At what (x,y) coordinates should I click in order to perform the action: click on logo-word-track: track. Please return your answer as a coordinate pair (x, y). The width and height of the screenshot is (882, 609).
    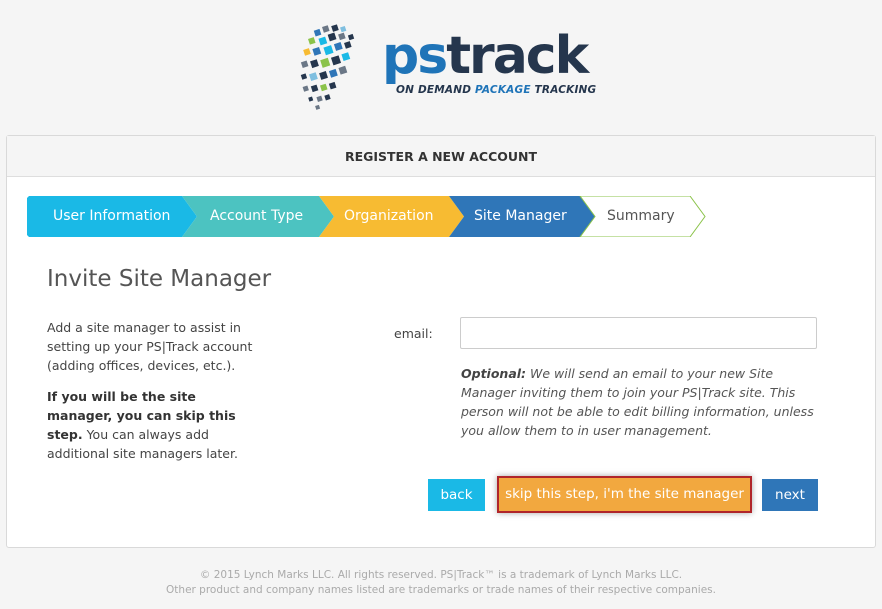
    Looking at the image, I should click on (517, 56).